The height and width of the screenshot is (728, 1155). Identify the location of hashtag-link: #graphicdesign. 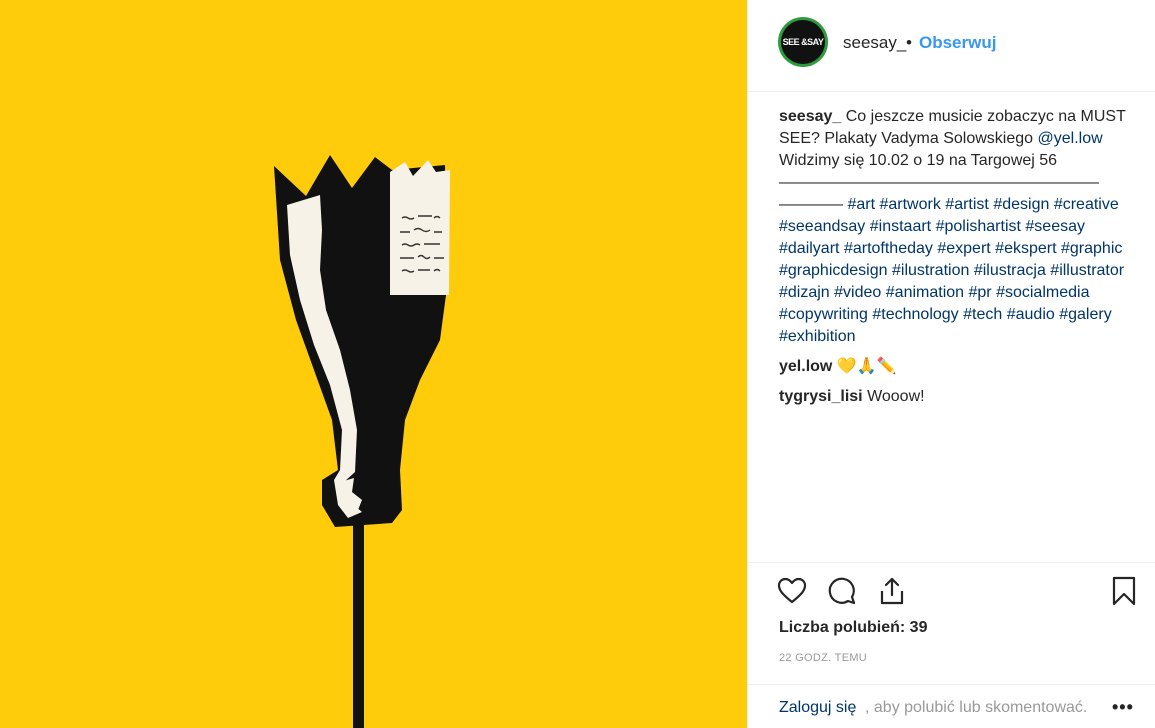
(833, 270).